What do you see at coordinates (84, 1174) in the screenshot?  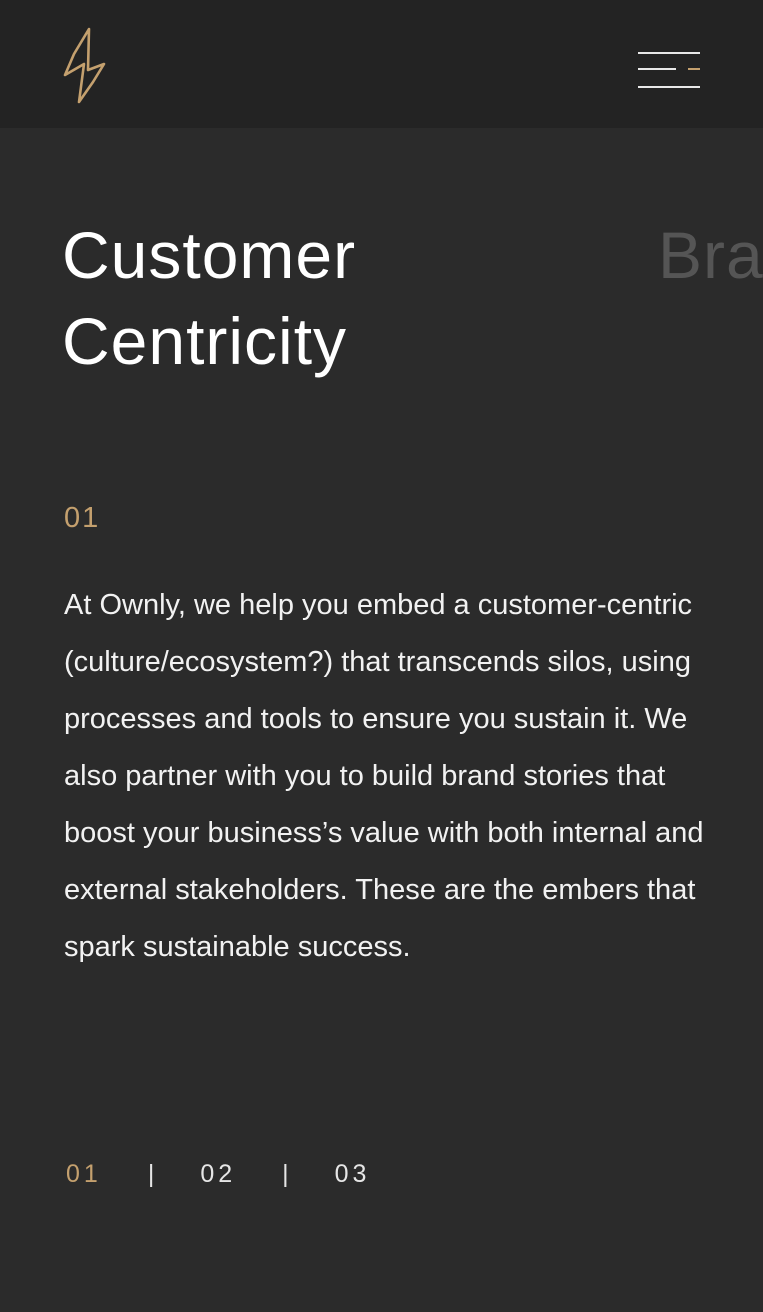 I see `pager-item-01: 01` at bounding box center [84, 1174].